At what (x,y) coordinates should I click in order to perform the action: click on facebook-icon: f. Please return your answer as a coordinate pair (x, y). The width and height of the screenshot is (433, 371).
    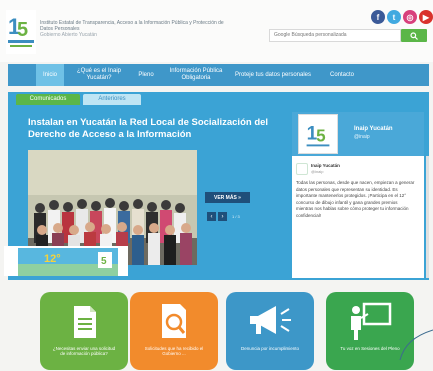
    Looking at the image, I should click on (378, 17).